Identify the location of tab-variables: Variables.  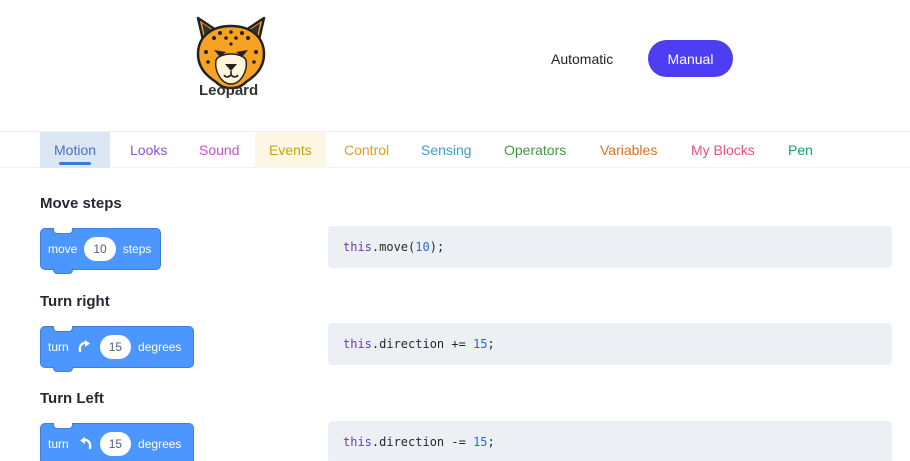
(628, 150).